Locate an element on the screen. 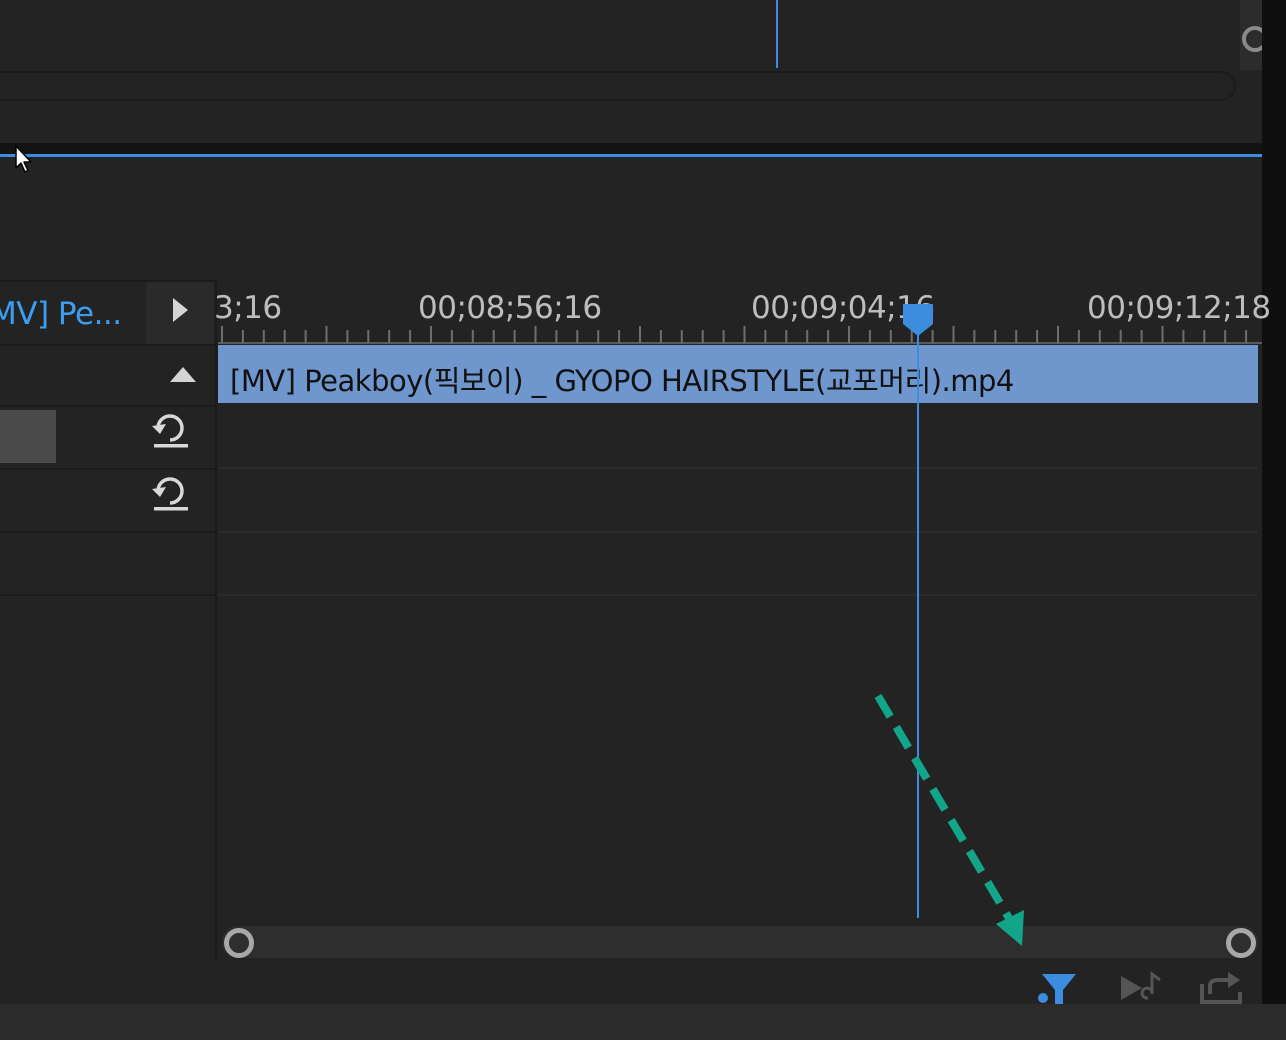 The width and height of the screenshot is (1286, 1040). timecode-tick: 00;09;12;18 is located at coordinates (1179, 308).